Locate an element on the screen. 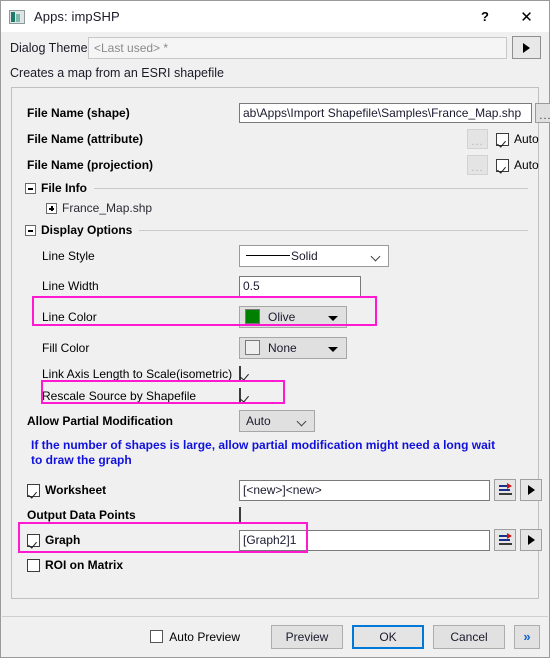 The width and height of the screenshot is (550, 658). roi-on-matrix-label: ROI on Matrix is located at coordinates (84, 565).